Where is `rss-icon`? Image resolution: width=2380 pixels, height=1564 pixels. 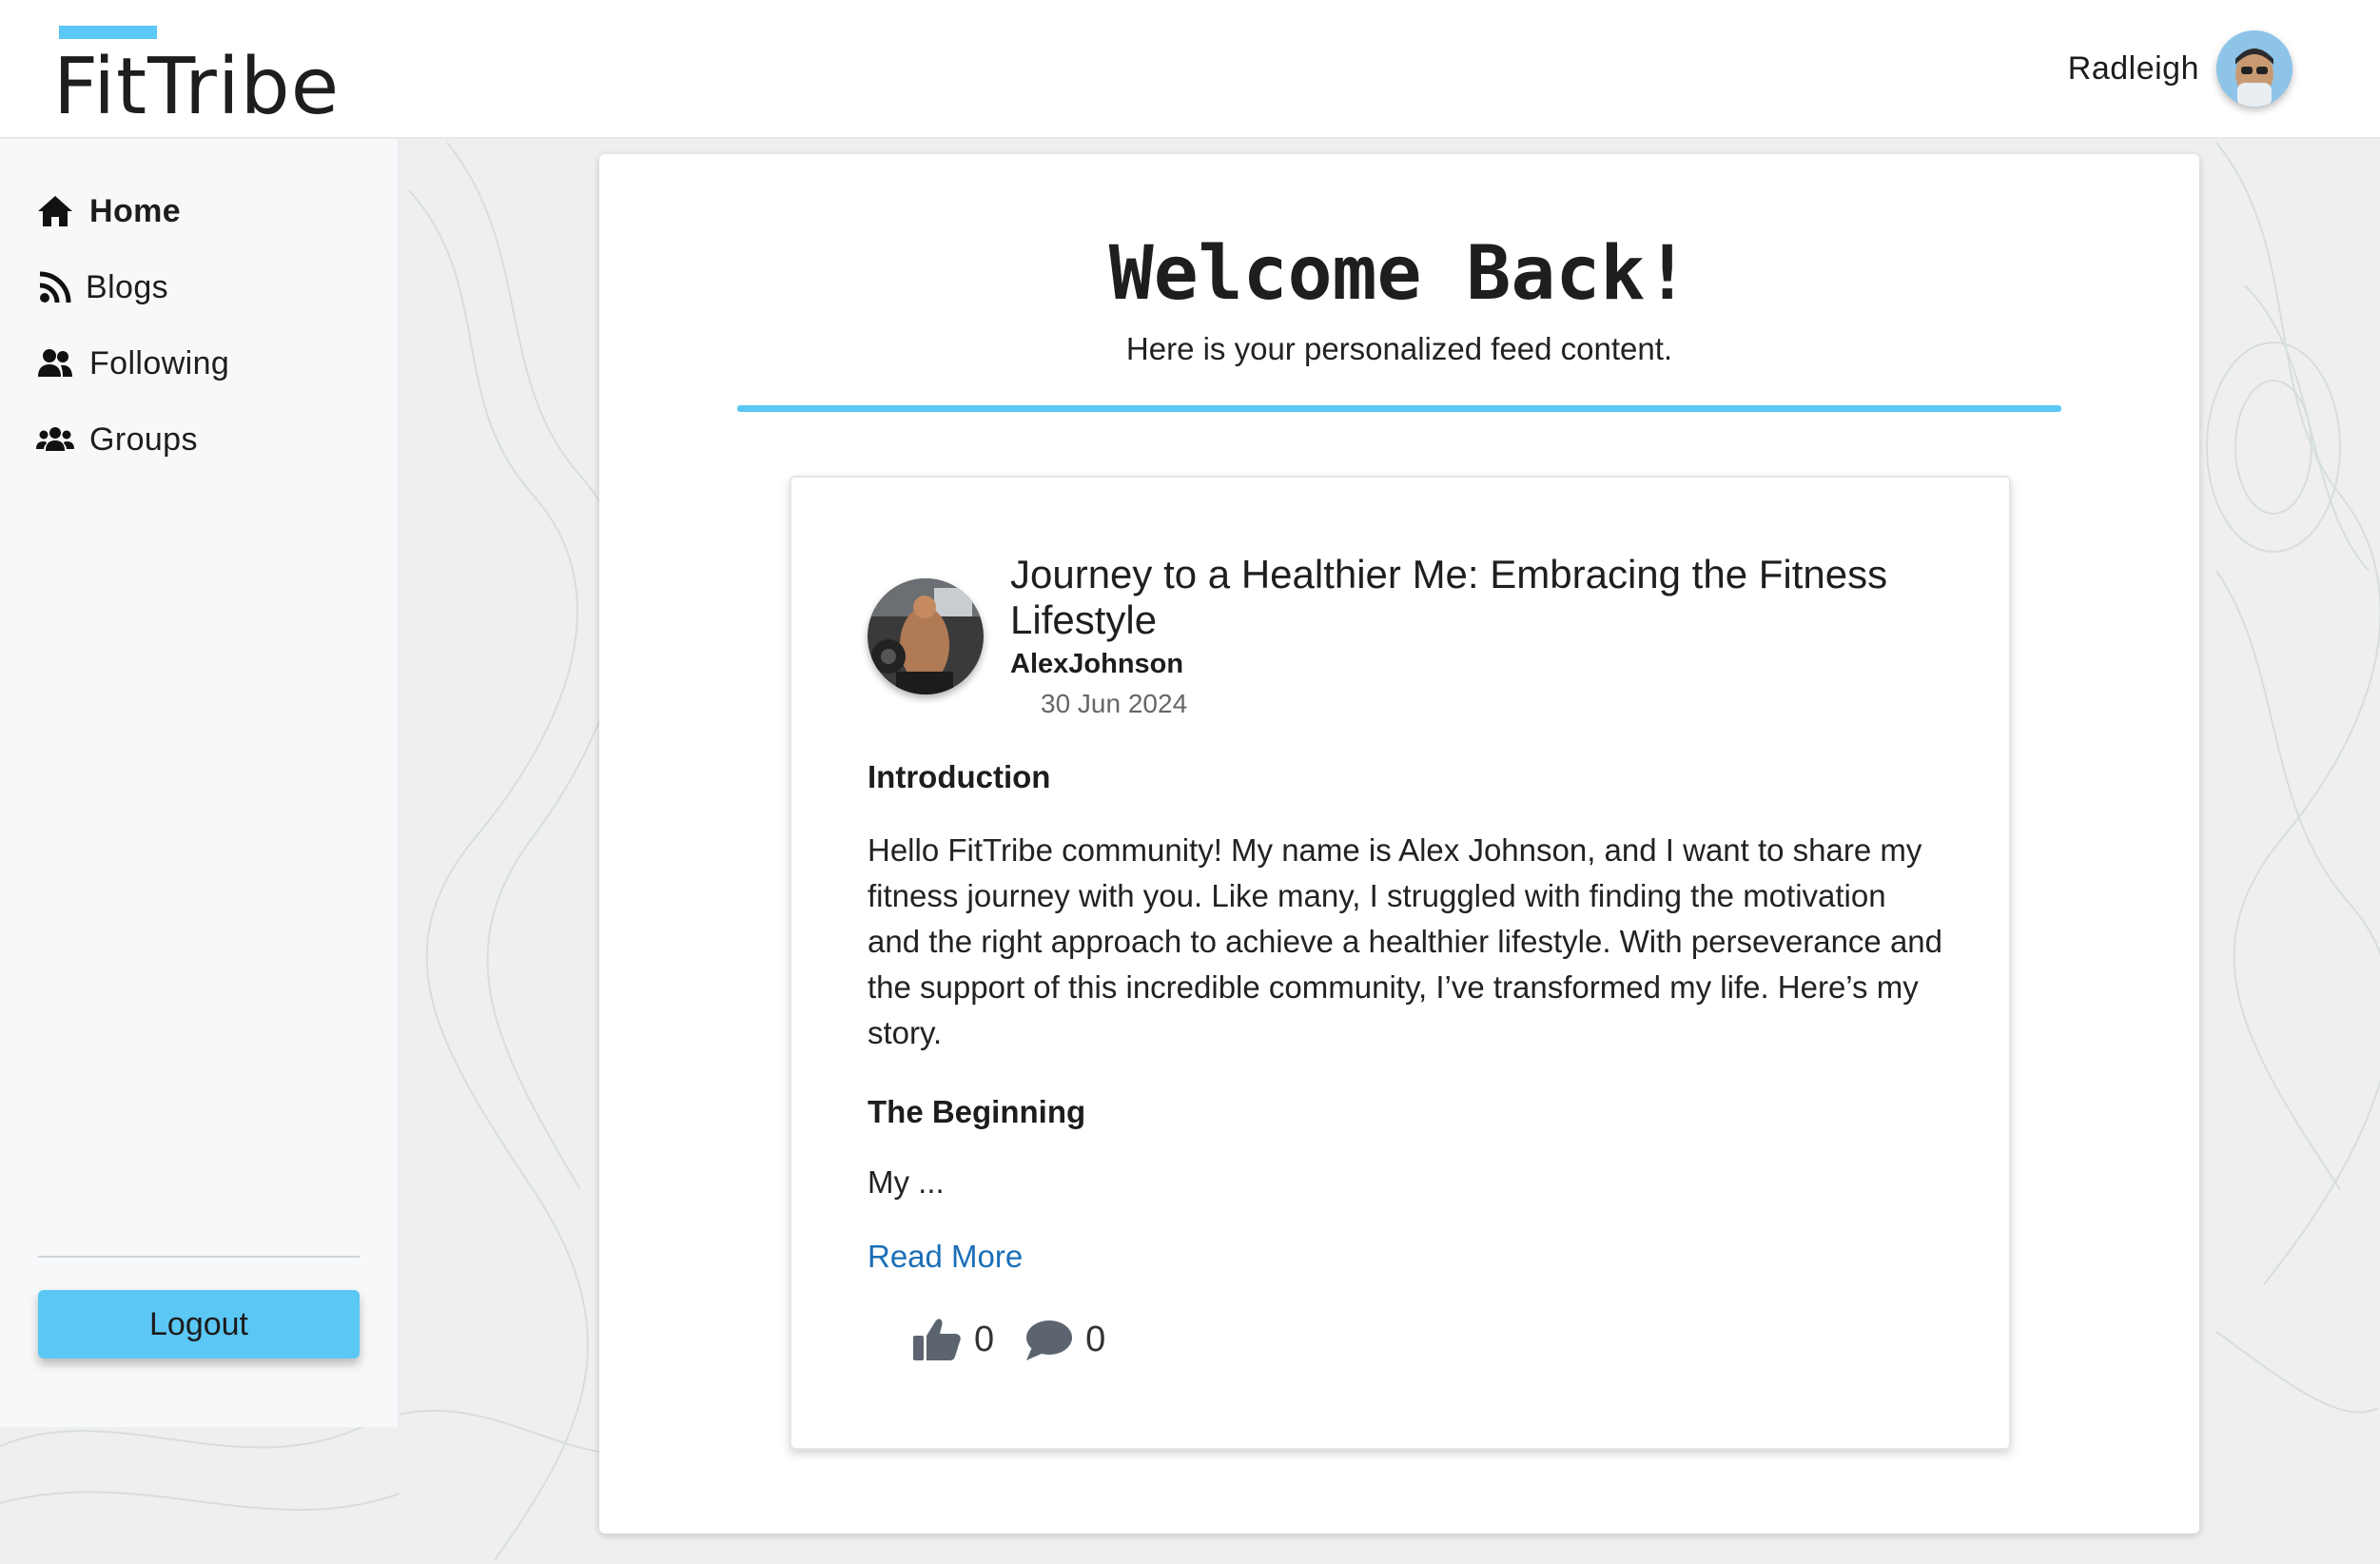 rss-icon is located at coordinates (55, 287).